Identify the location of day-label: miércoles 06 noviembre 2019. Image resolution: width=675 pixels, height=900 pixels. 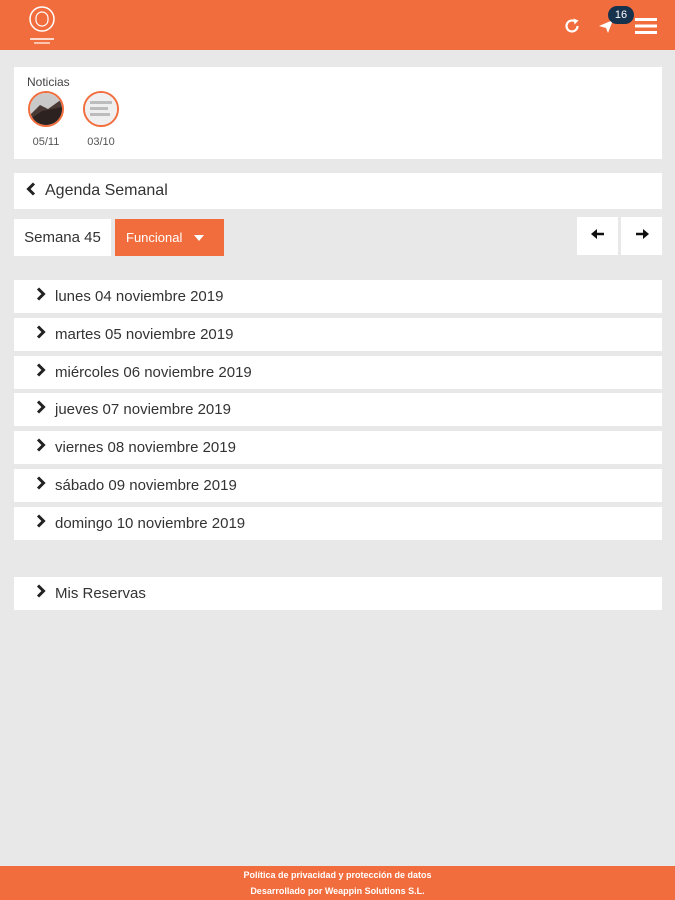
(153, 372).